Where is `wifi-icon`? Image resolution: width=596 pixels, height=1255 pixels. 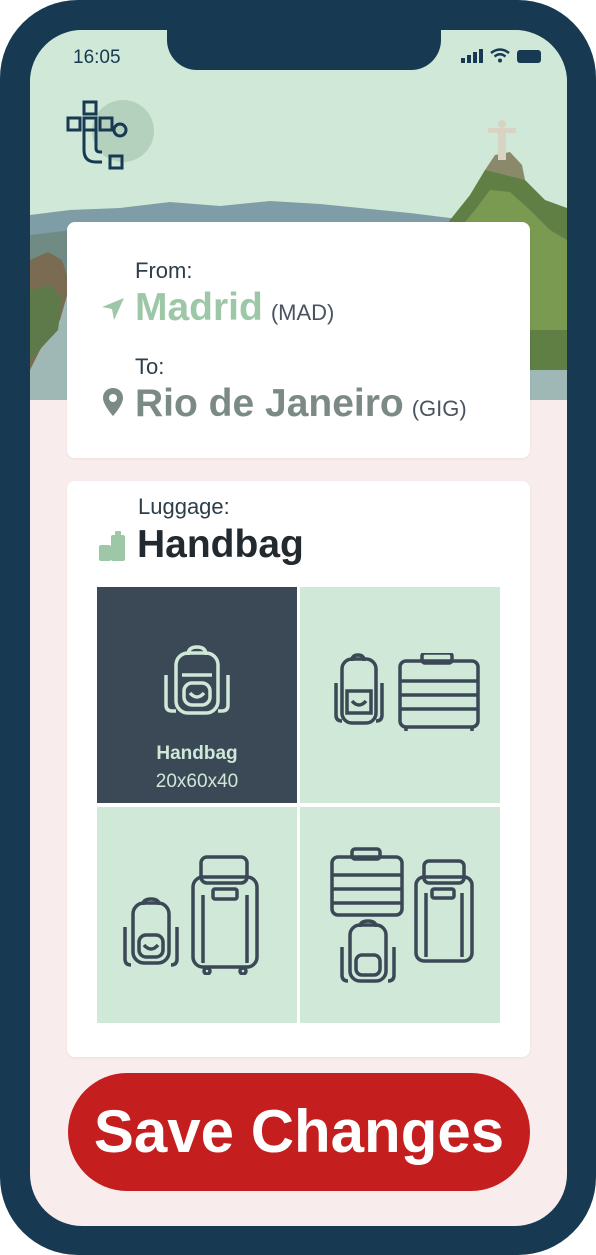 wifi-icon is located at coordinates (500, 55).